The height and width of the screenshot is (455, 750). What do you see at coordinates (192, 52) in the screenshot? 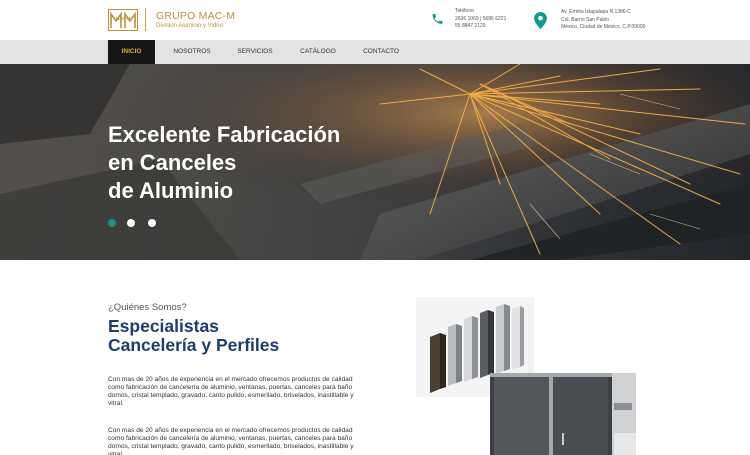
I see `nav-item-nosotros: NOSOTROS` at bounding box center [192, 52].